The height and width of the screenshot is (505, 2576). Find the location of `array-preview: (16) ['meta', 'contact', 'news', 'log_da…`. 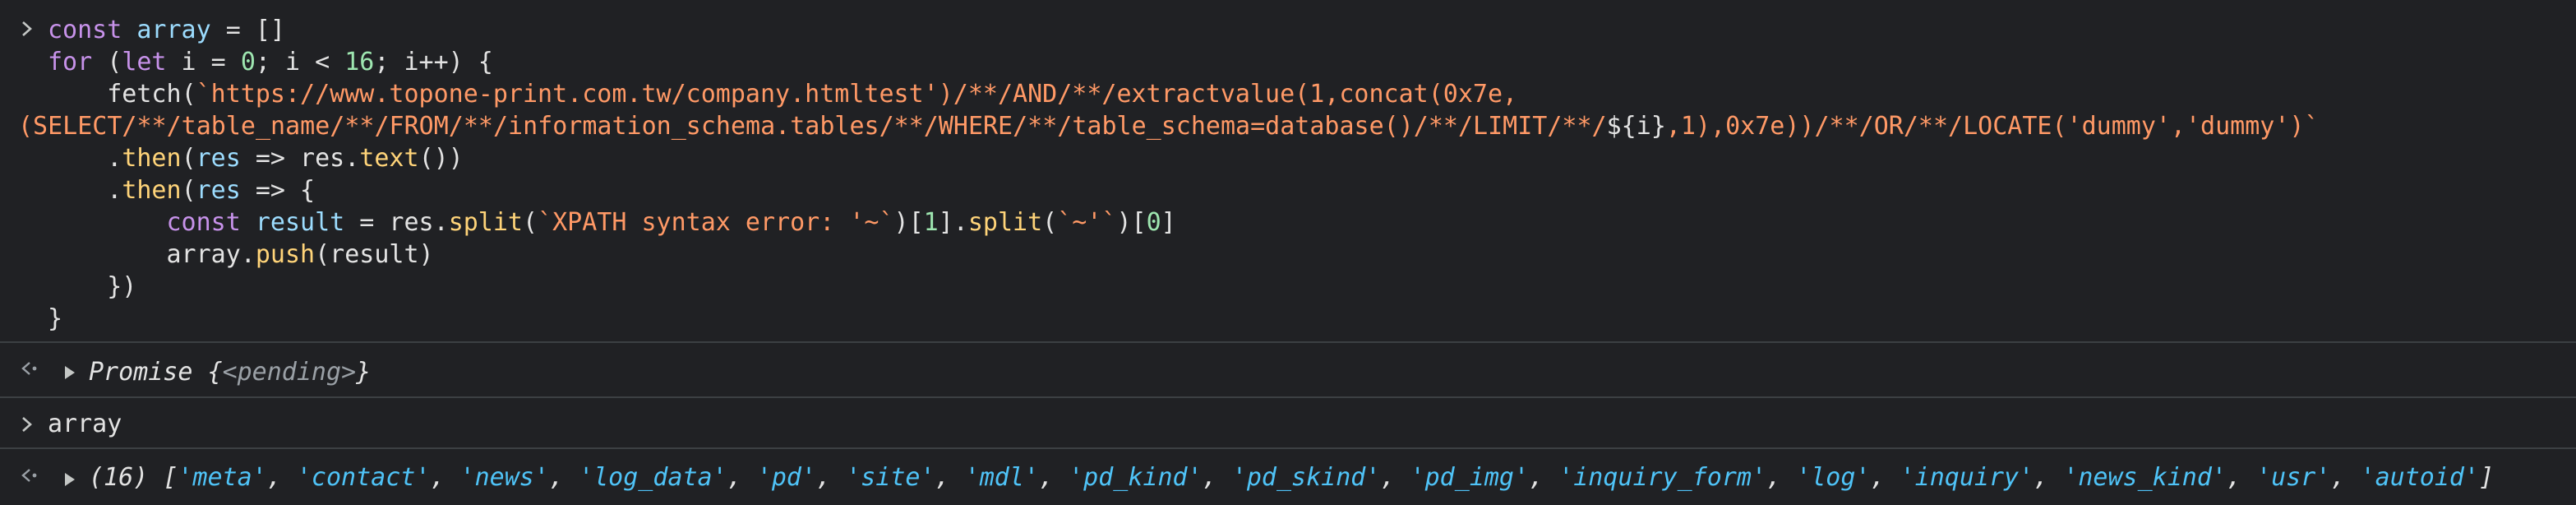

array-preview: (16) ['meta', 'contact', 'news', 'log_da… is located at coordinates (1292, 477).